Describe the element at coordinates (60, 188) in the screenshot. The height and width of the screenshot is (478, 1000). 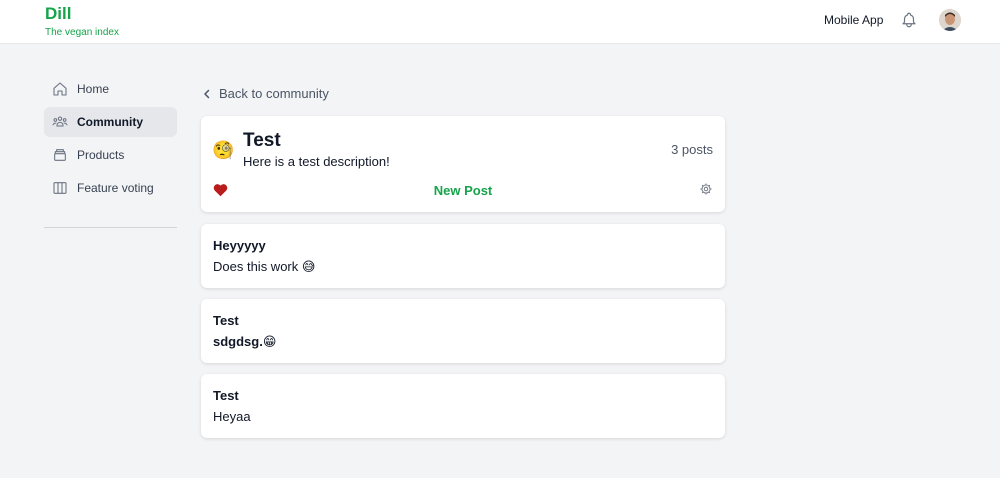
I see `columns-icon` at that location.